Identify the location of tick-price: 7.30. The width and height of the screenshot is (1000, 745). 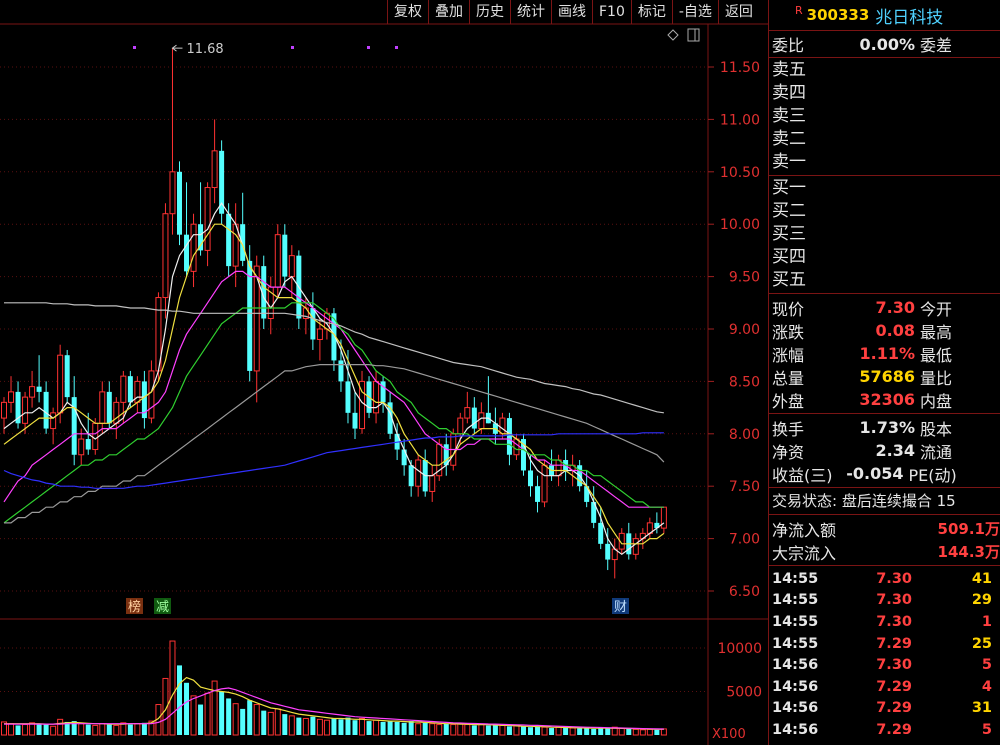
(894, 578).